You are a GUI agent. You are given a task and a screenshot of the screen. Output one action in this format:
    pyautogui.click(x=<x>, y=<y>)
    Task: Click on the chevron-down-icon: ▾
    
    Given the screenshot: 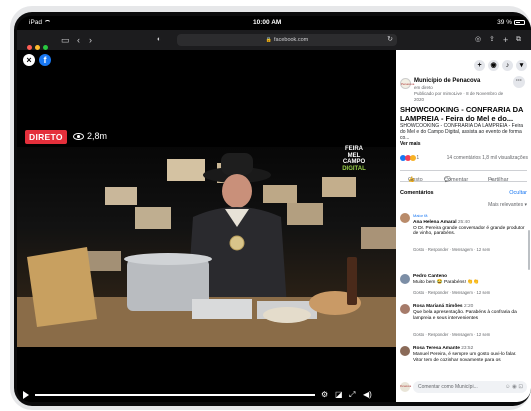 What is the action you would take?
    pyautogui.click(x=525, y=205)
    